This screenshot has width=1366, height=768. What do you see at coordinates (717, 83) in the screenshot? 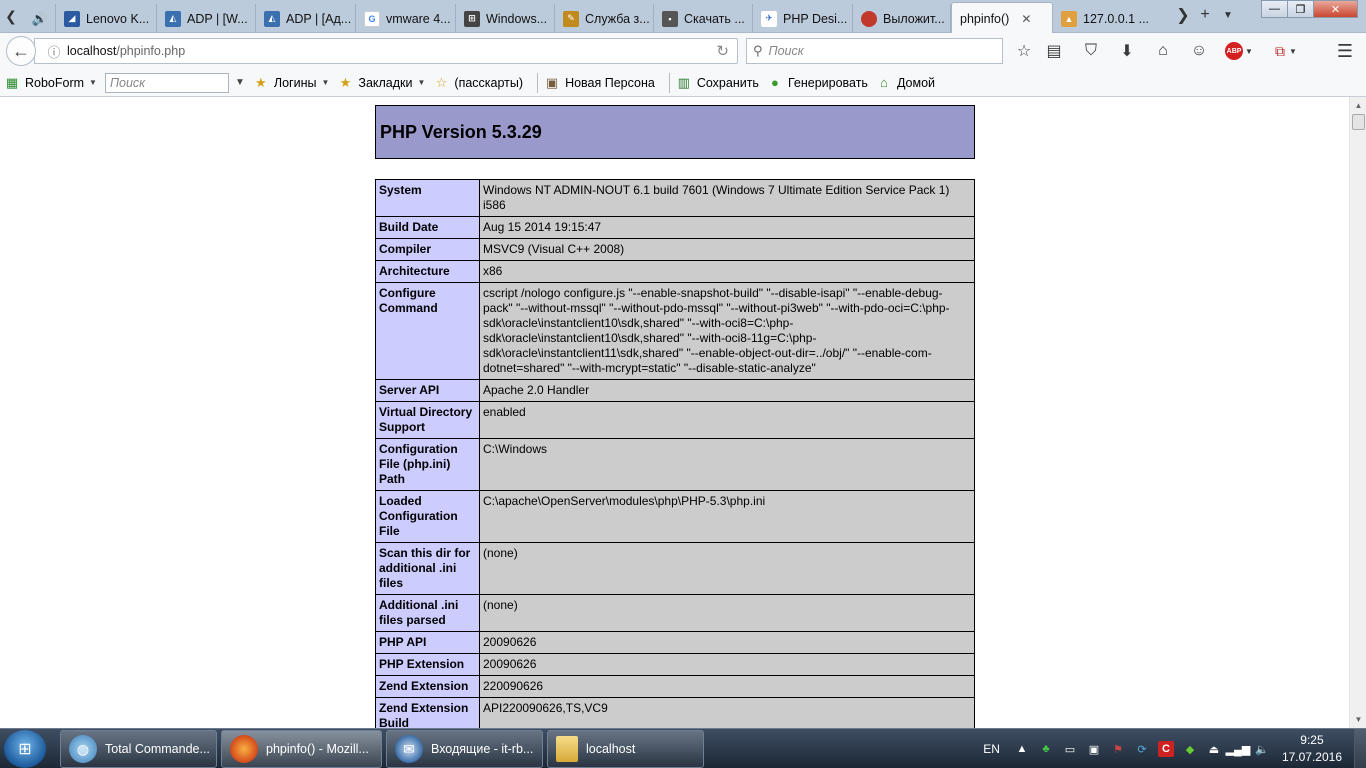
I see `save-button: ▥ Сохранить` at bounding box center [717, 83].